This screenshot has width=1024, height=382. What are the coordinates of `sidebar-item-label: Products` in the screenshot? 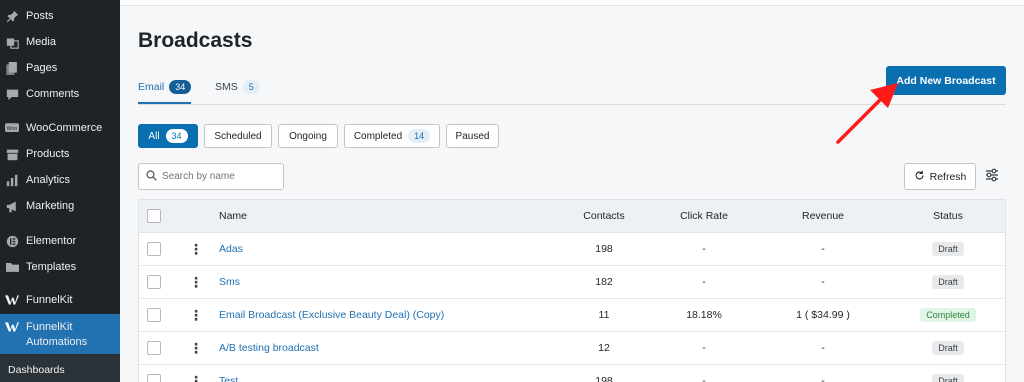 It's located at (48, 154).